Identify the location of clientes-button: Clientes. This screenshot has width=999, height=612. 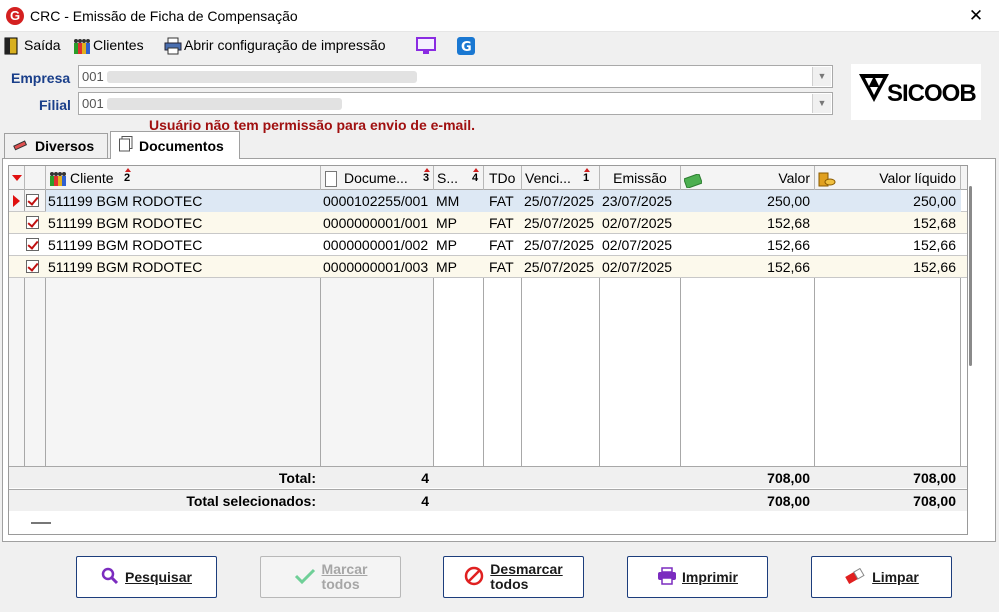
(108, 45).